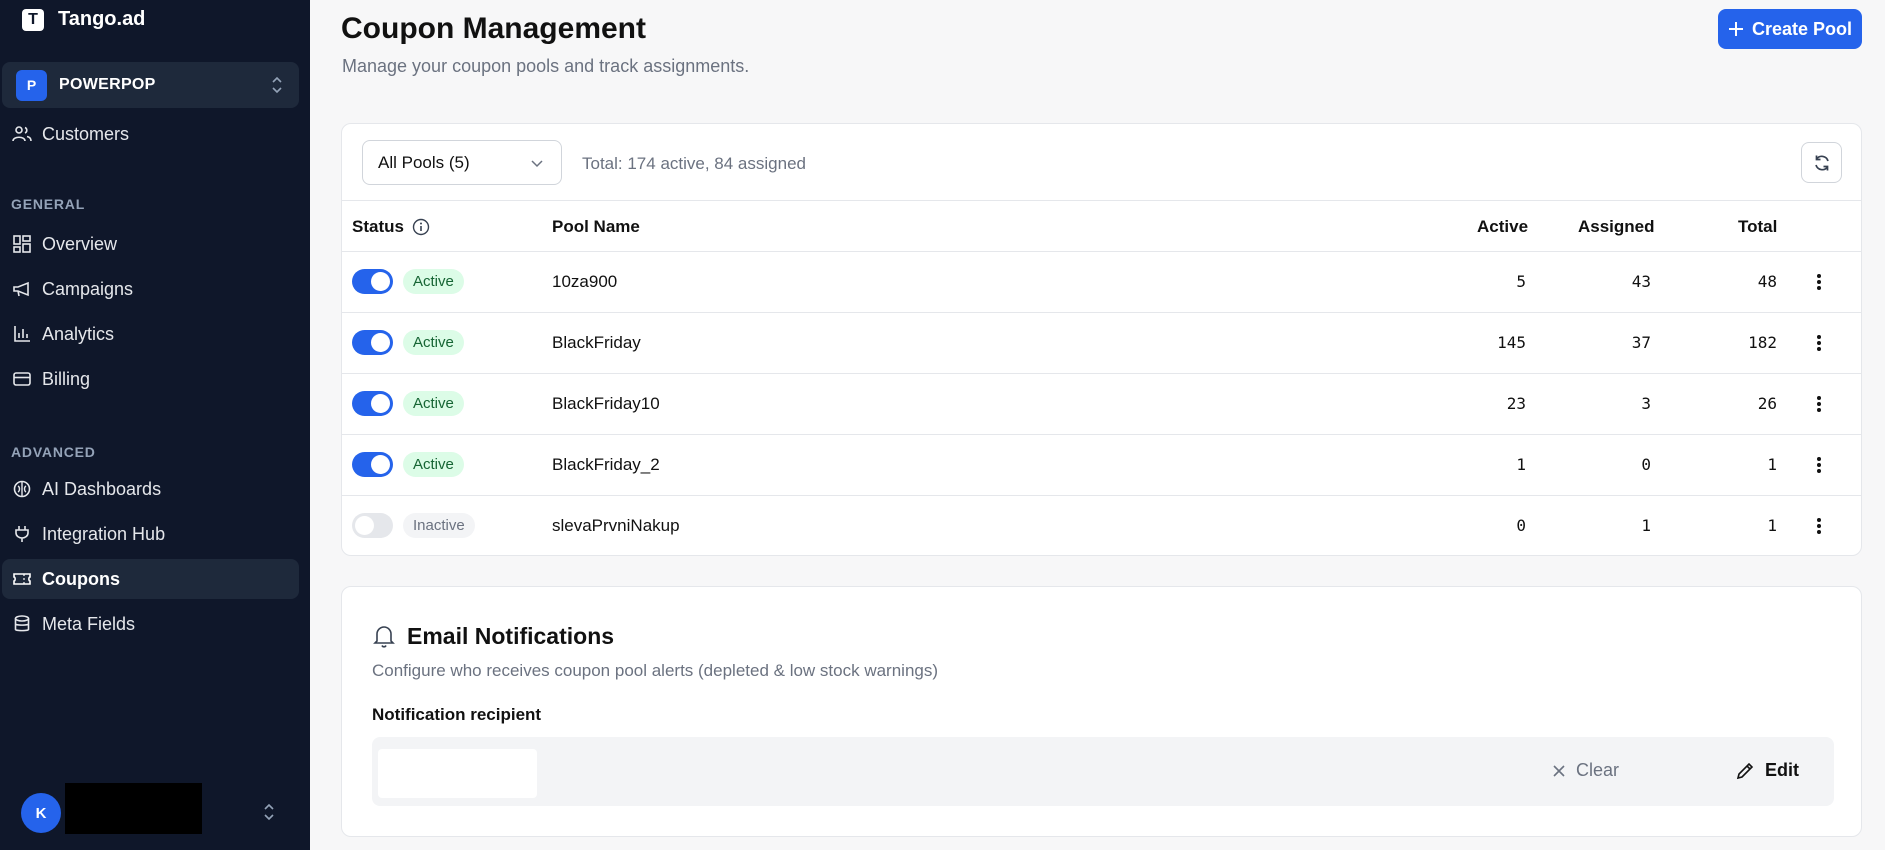 Image resolution: width=1885 pixels, height=850 pixels. What do you see at coordinates (86, 133) in the screenshot?
I see `sidebar-item-label: Customers` at bounding box center [86, 133].